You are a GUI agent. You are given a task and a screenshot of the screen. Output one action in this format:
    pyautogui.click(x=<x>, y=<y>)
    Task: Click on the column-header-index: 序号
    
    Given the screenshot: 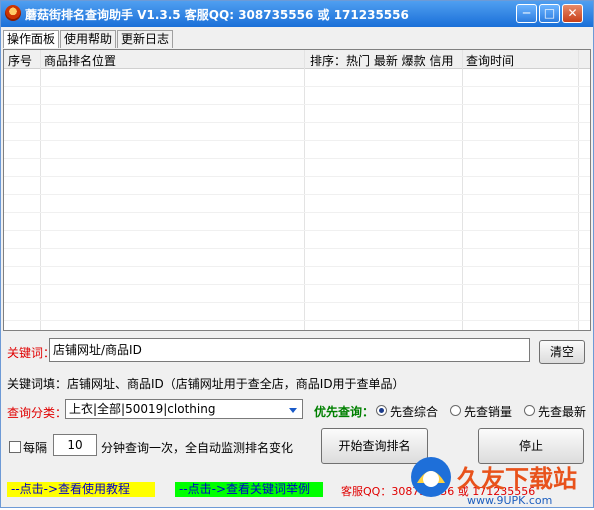 What is the action you would take?
    pyautogui.click(x=20, y=60)
    